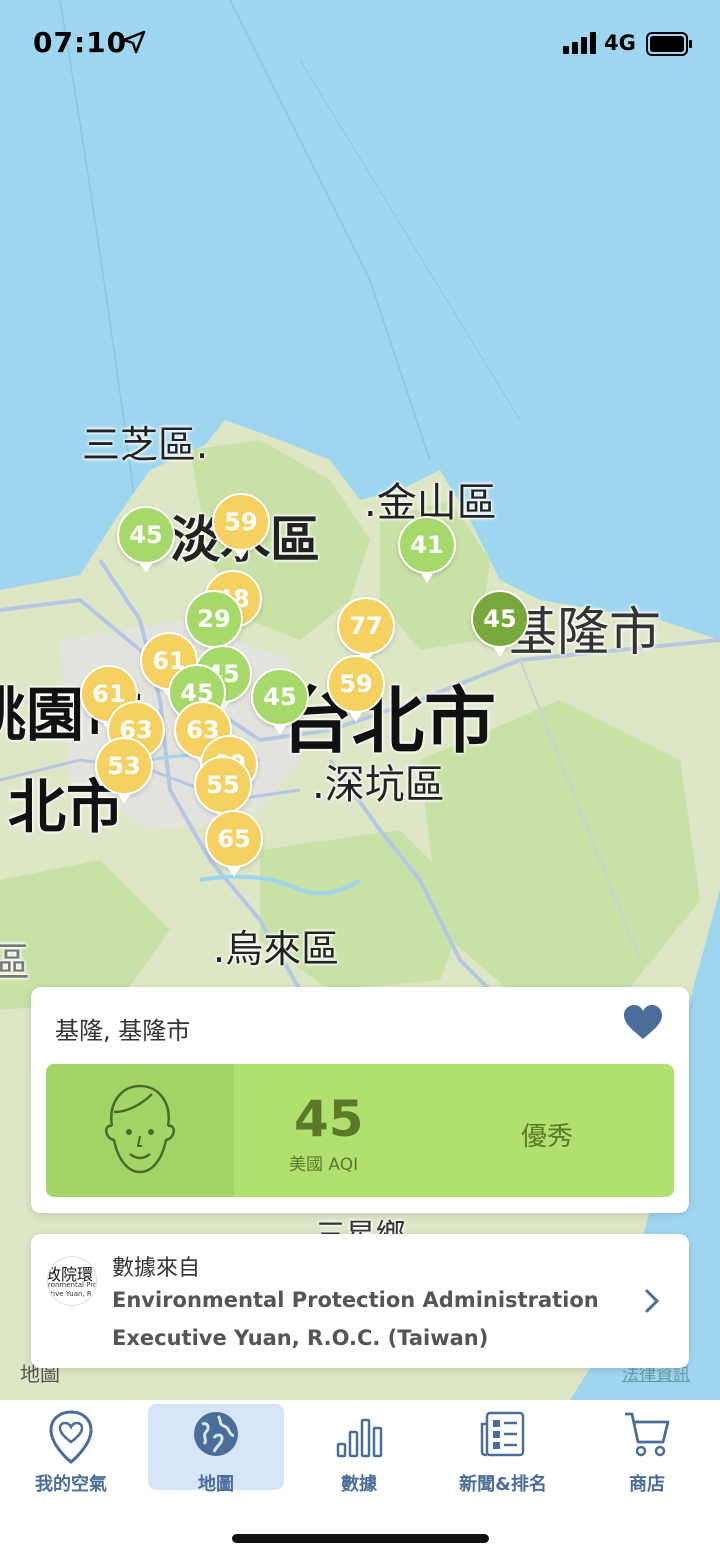  I want to click on signal-icon, so click(579, 43).